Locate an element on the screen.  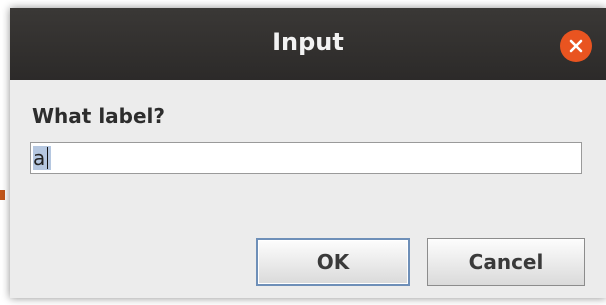
input-text-value: a is located at coordinates (39, 158).